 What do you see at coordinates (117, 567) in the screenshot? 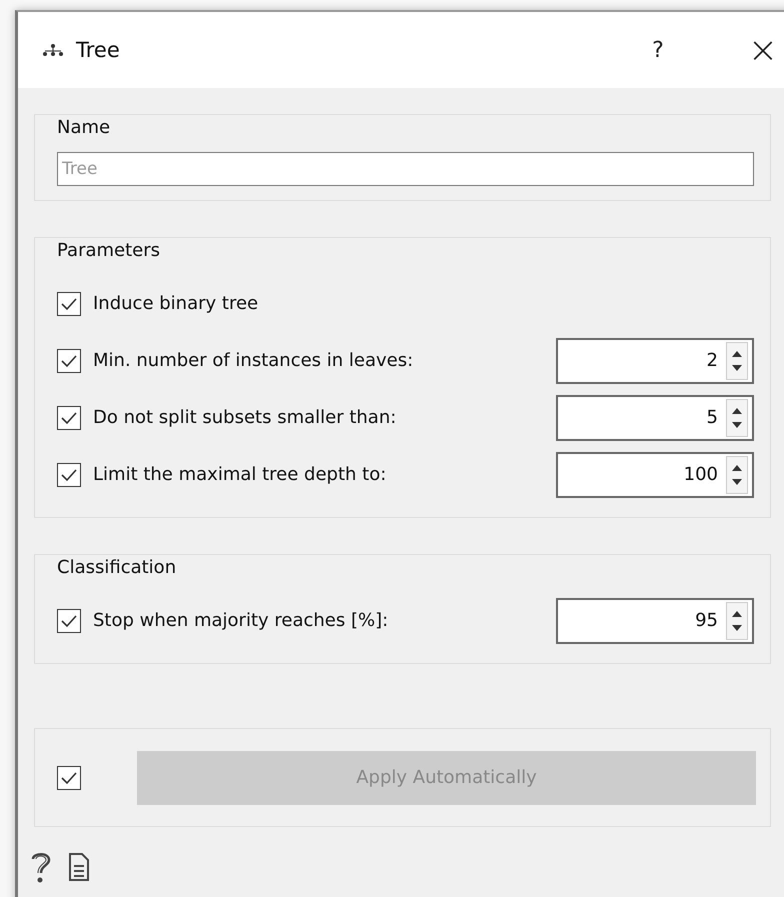
I see `group-title: Classification` at bounding box center [117, 567].